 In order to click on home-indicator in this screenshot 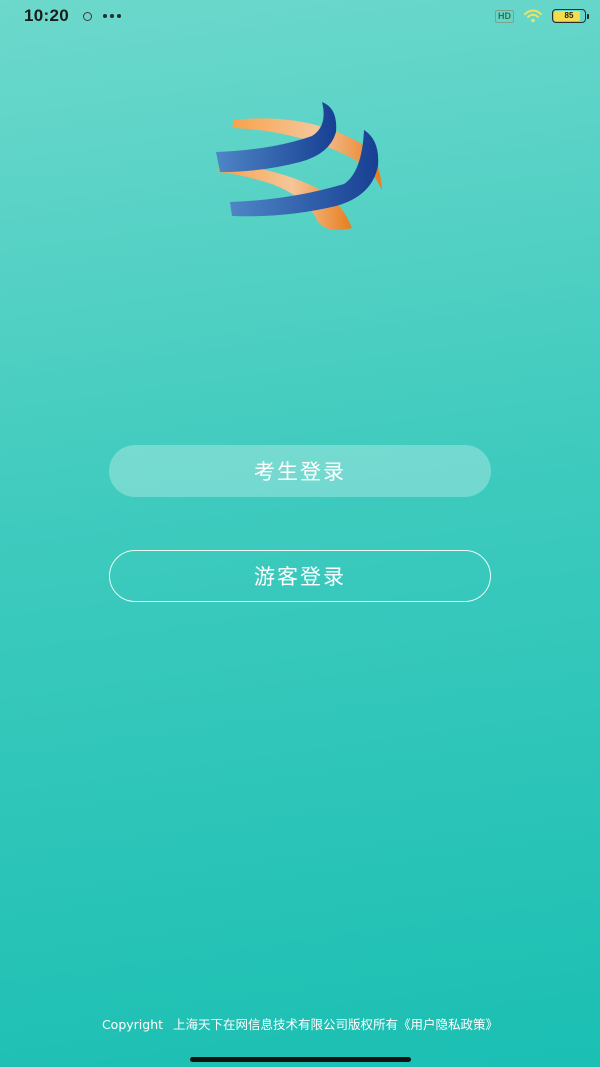, I will do `click(300, 1059)`.